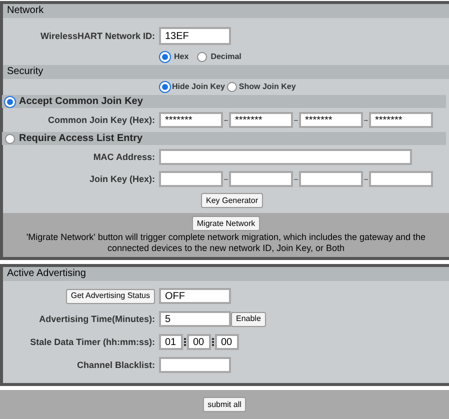 This screenshot has height=419, width=449. What do you see at coordinates (181, 57) in the screenshot?
I see `radio-label: Hex` at bounding box center [181, 57].